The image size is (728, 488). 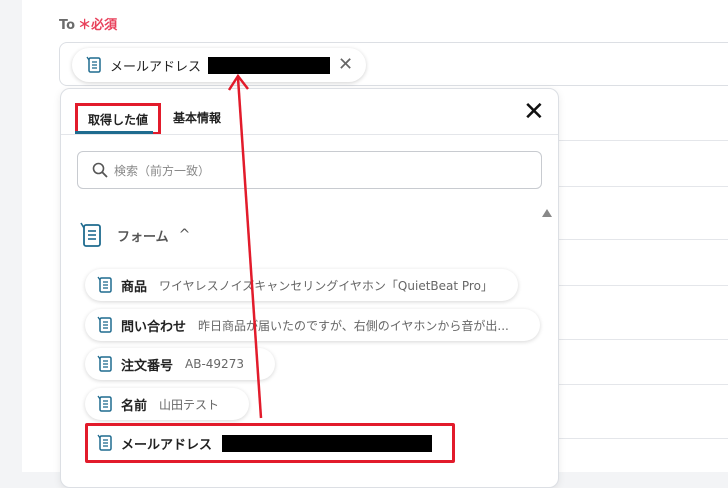 I want to click on annotation-arrow, so click(x=245, y=246).